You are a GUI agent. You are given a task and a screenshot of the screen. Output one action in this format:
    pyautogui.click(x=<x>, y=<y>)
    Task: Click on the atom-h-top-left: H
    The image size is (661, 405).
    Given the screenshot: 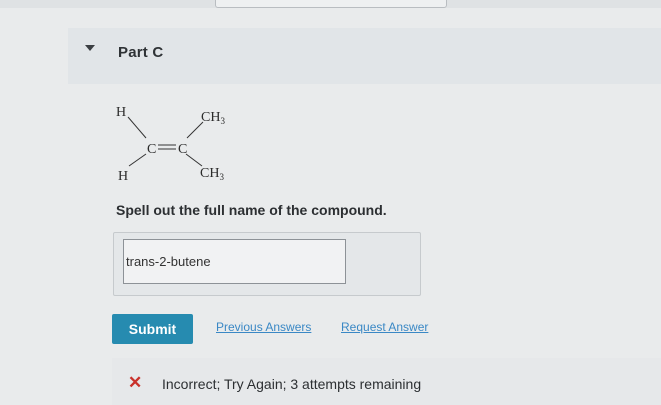 What is the action you would take?
    pyautogui.click(x=121, y=112)
    